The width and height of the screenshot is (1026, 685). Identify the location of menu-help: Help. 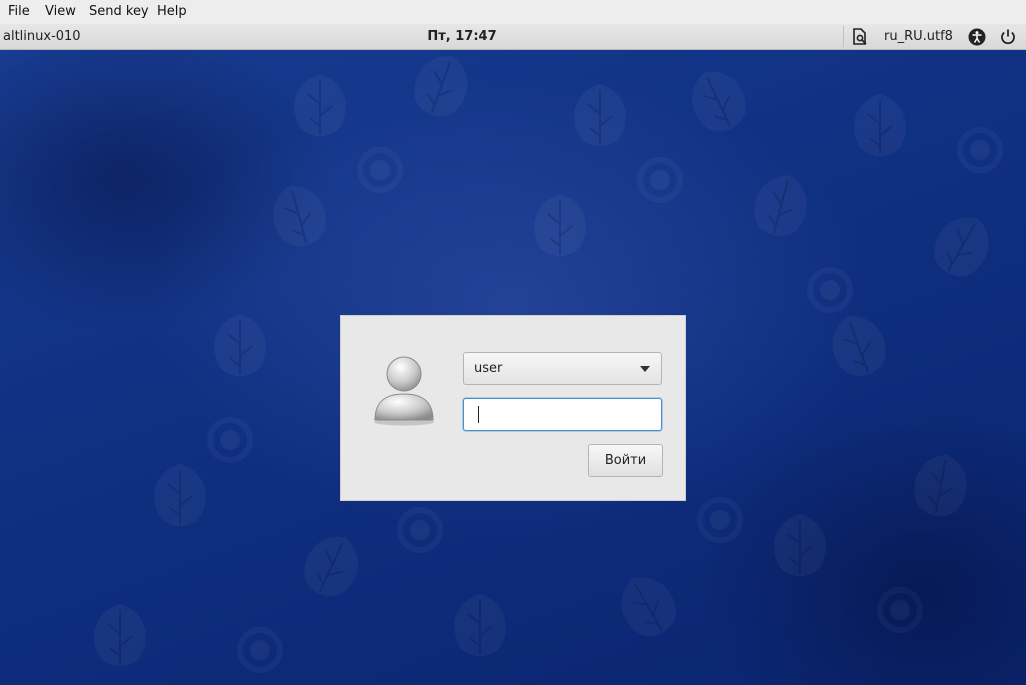
(172, 12).